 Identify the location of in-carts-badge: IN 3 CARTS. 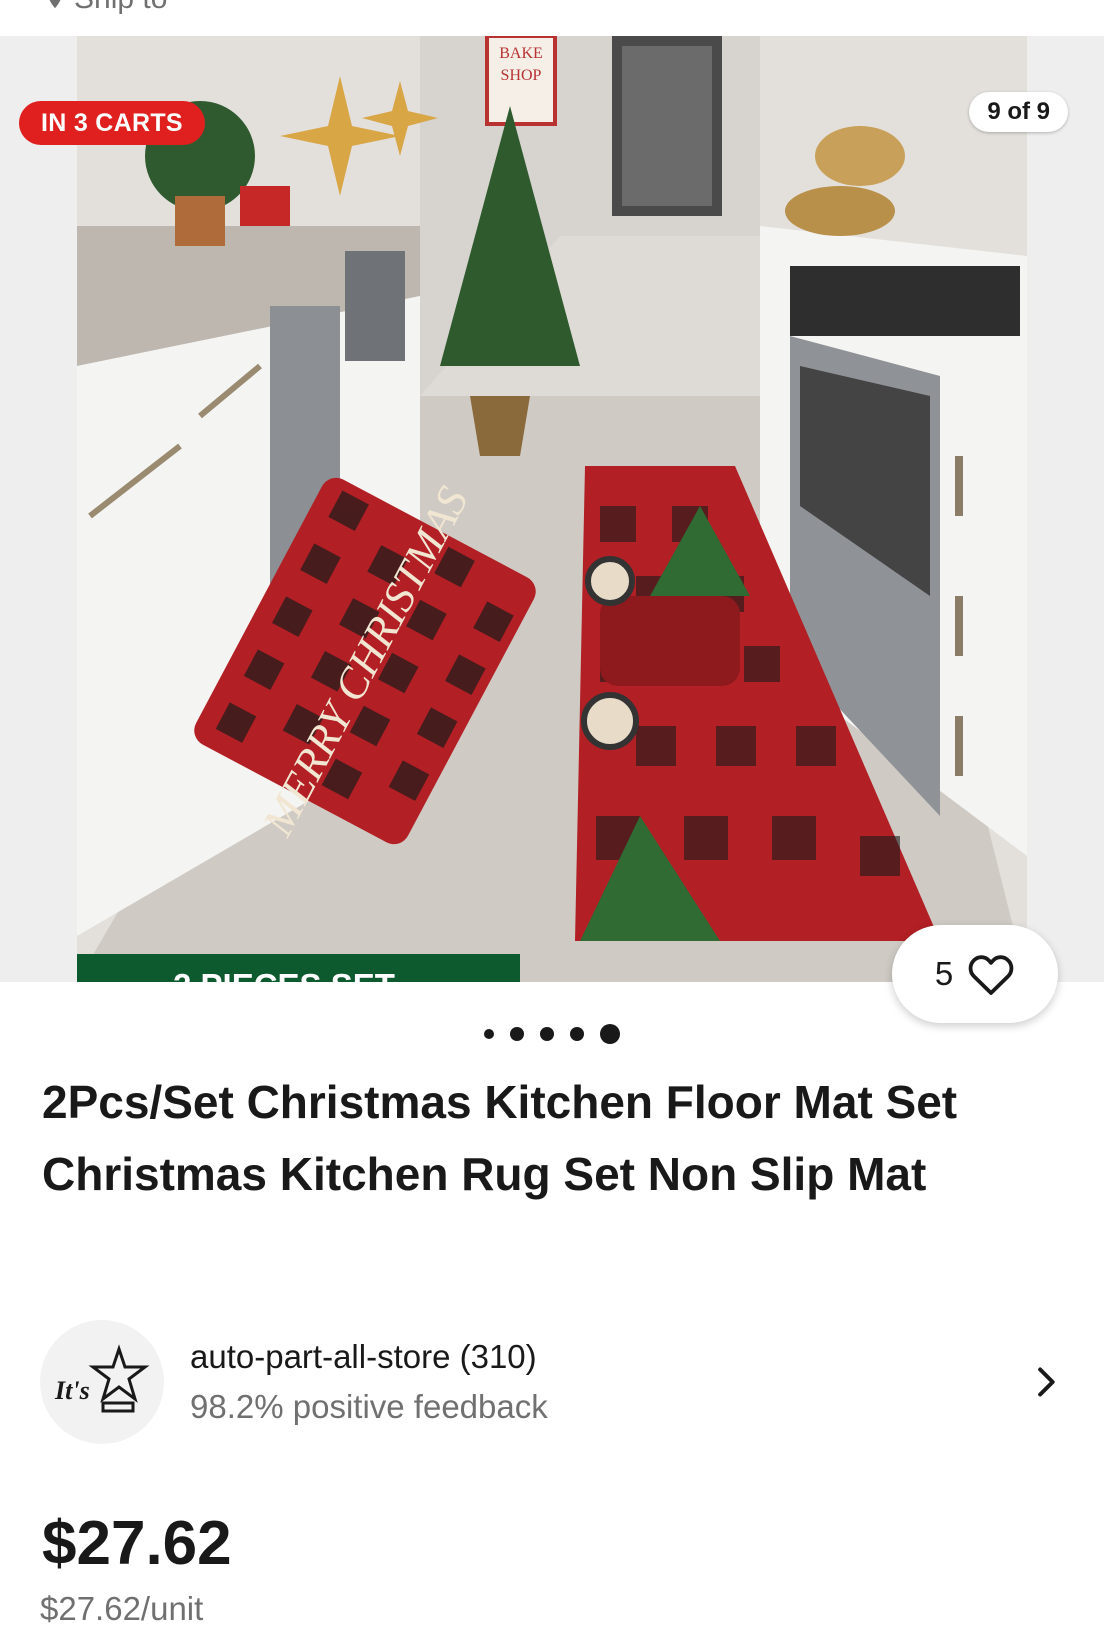
(112, 123).